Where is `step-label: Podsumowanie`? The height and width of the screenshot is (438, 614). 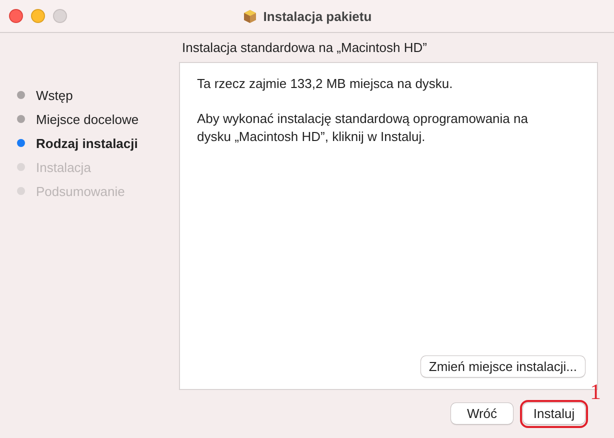 step-label: Podsumowanie is located at coordinates (80, 191).